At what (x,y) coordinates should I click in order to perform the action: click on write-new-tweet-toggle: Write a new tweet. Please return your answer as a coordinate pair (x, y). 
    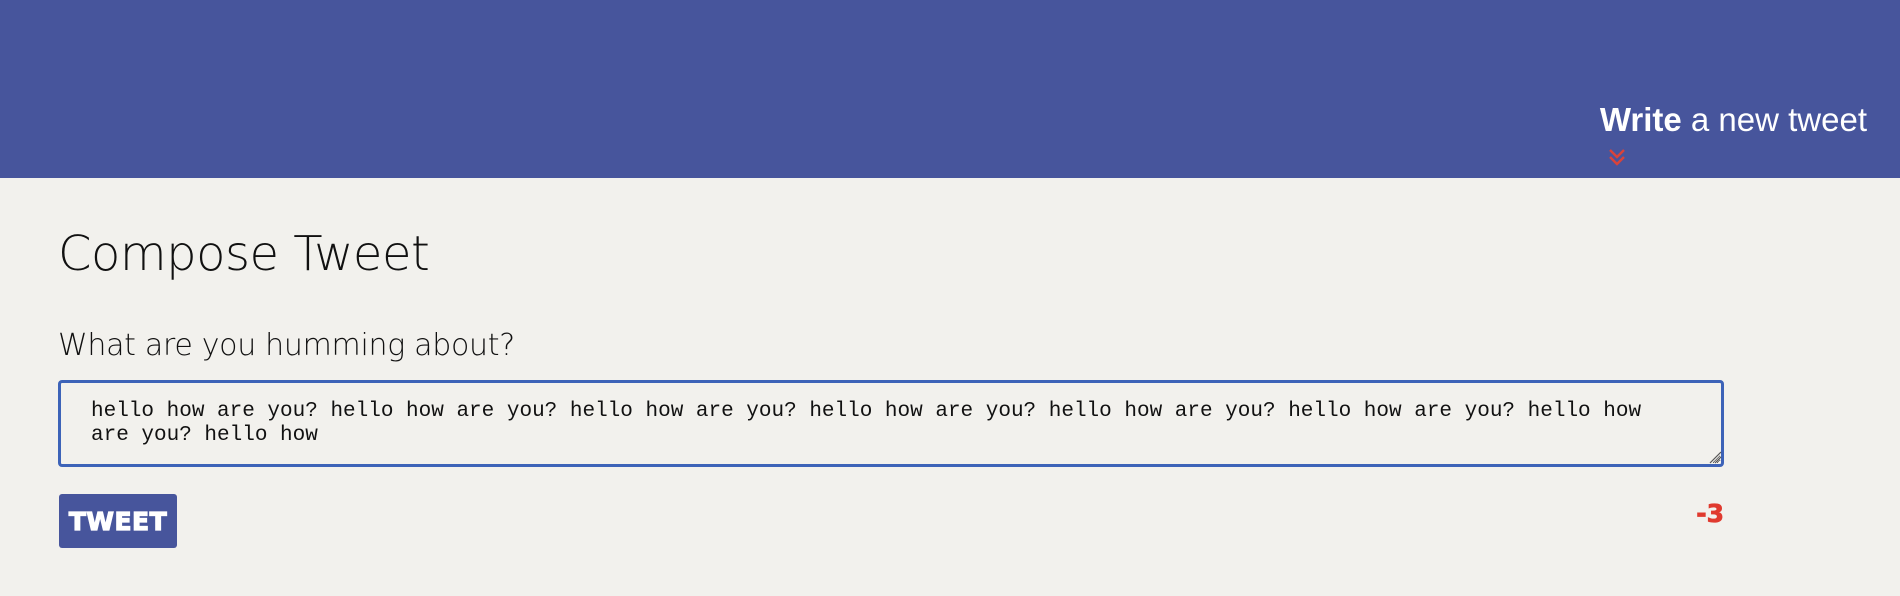
    Looking at the image, I should click on (1733, 120).